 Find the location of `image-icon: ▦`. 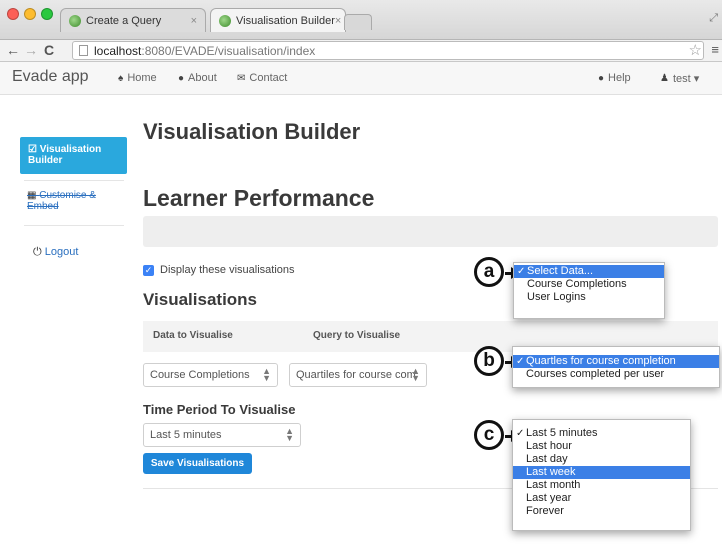

image-icon: ▦ is located at coordinates (32, 195).